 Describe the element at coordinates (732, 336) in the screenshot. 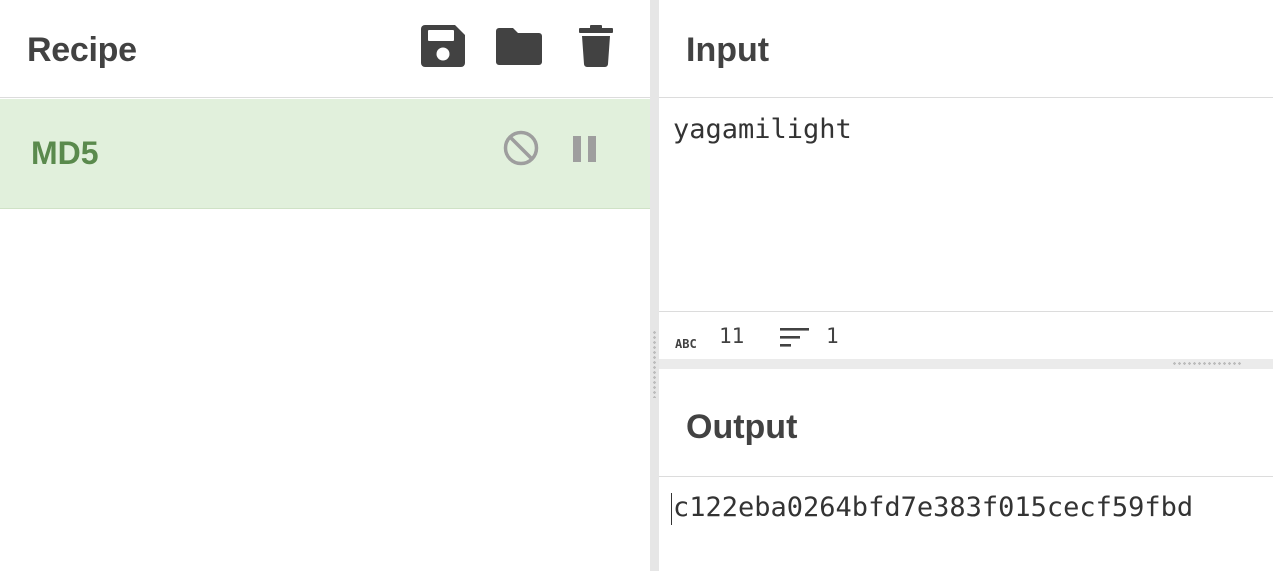

I see `input-length: 11` at that location.